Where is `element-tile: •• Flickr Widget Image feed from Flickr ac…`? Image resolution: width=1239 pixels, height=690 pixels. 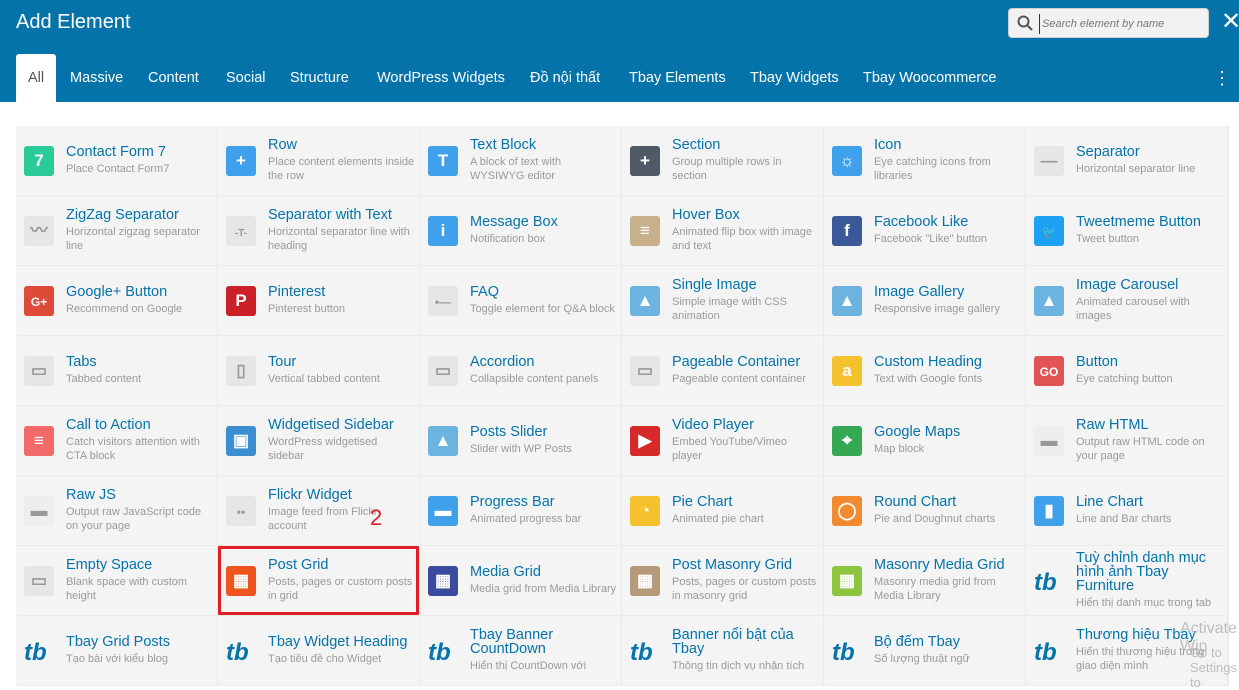
element-tile: •• Flickr Widget Image feed from Flickr ac… is located at coordinates (318, 510).